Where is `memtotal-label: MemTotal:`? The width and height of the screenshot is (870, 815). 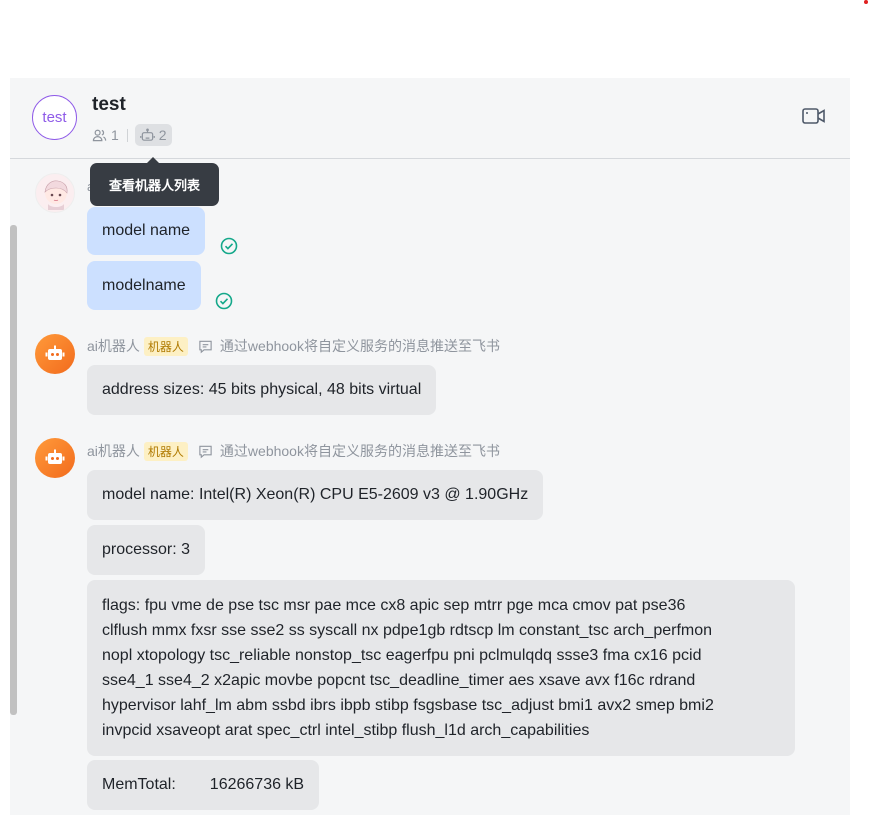
memtotal-label: MemTotal: is located at coordinates (139, 784).